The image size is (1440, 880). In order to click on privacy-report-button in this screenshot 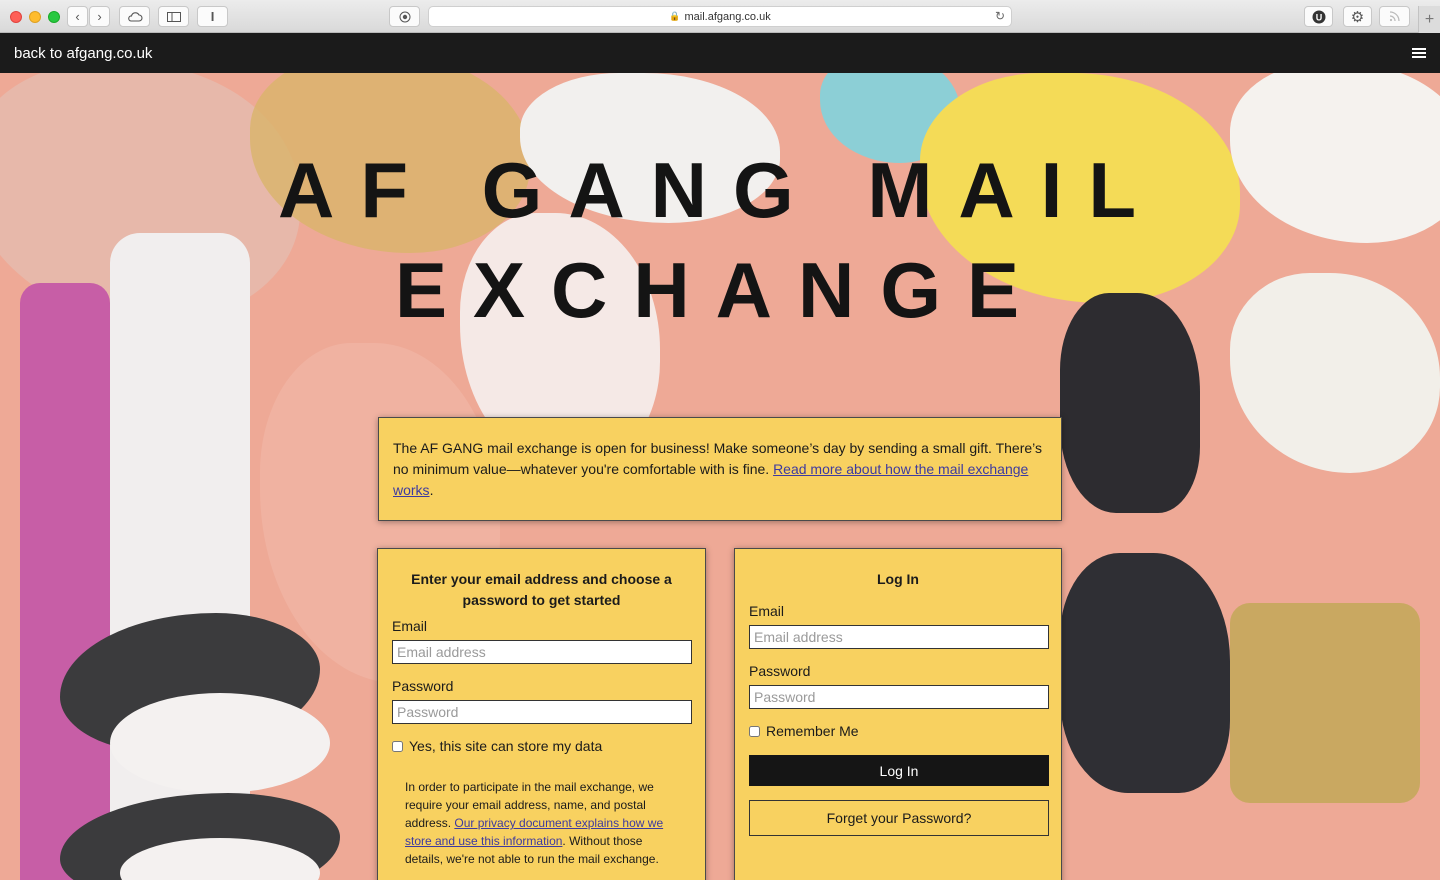, I will do `click(404, 16)`.